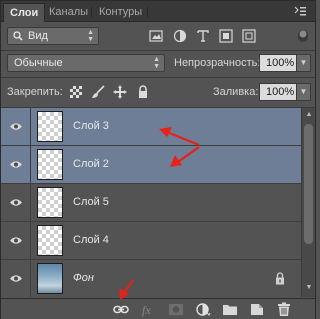  I want to click on svg-text: fx, so click(146, 310).